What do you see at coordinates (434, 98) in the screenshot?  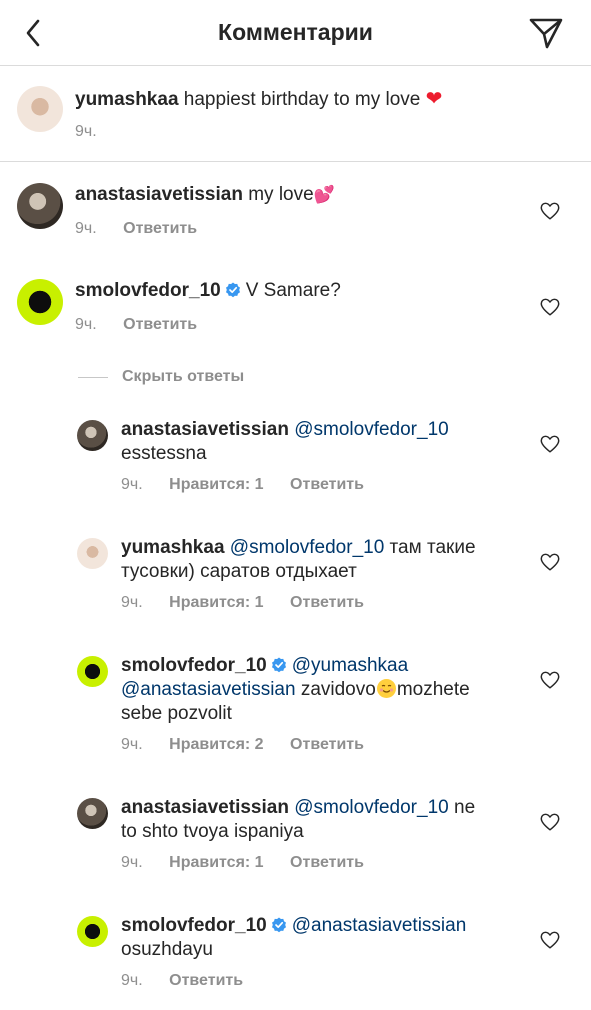 I see `heart-emoji: ❤` at bounding box center [434, 98].